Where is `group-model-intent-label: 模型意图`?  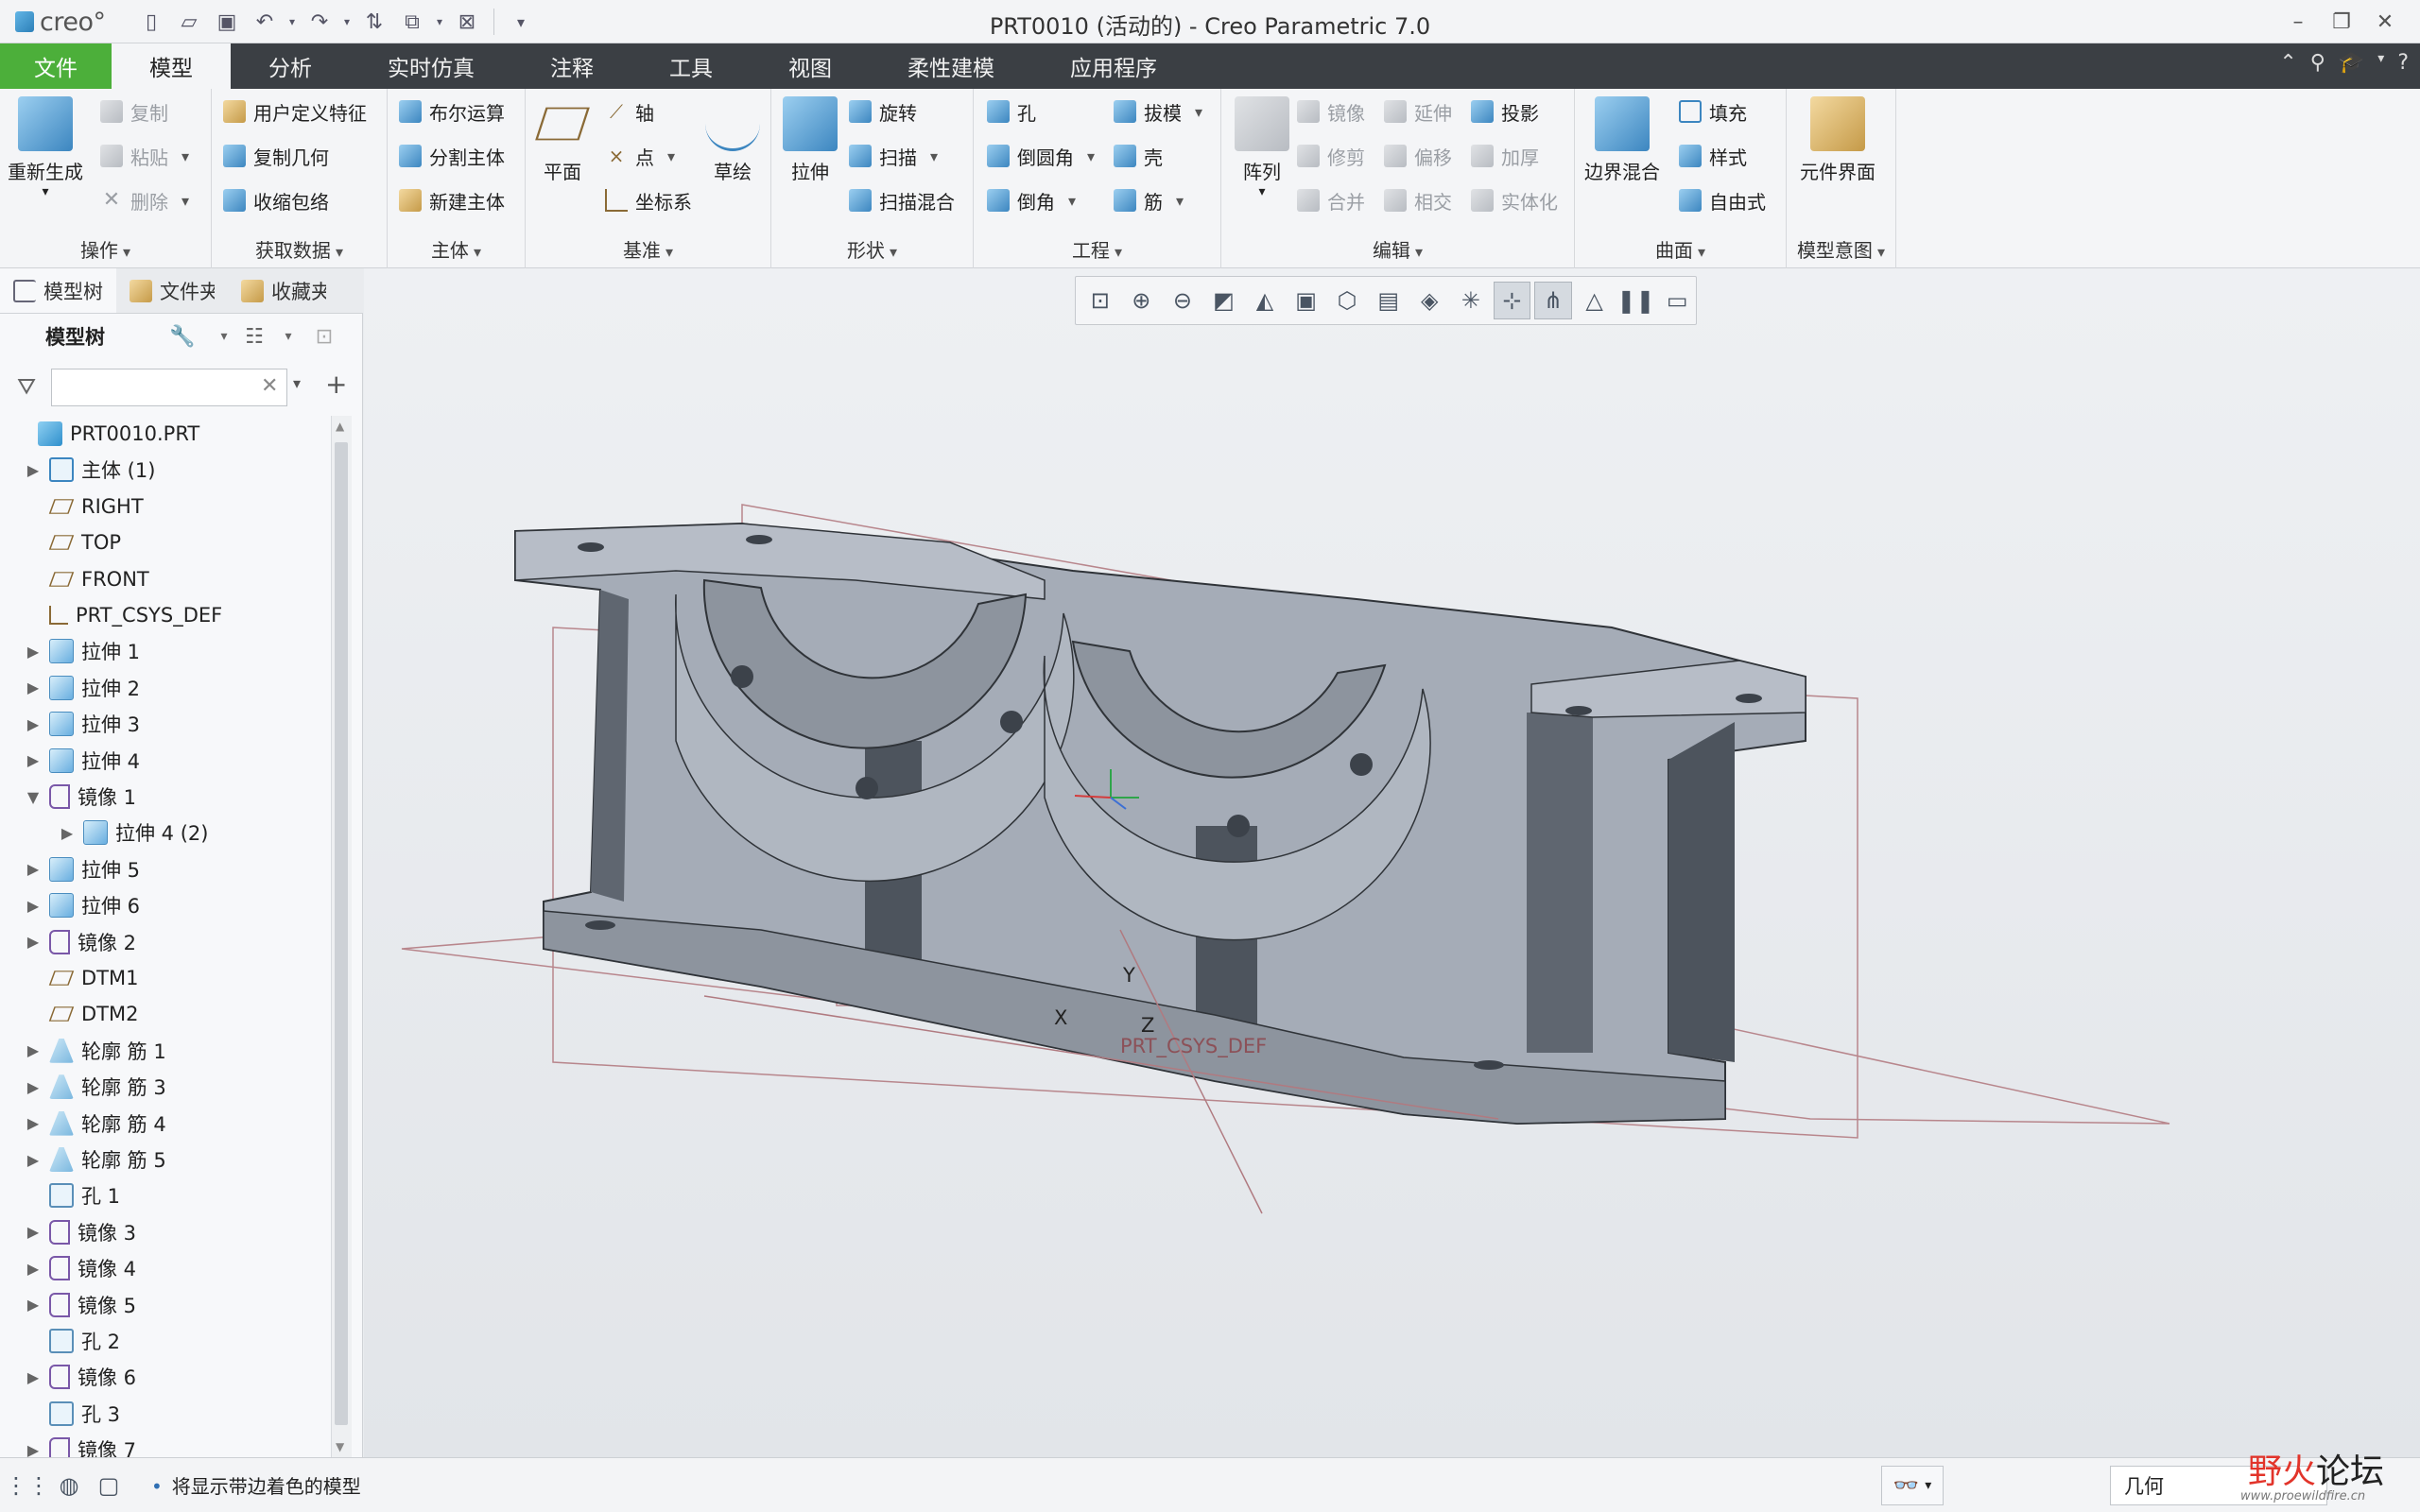 group-model-intent-label: 模型意图 is located at coordinates (1841, 249).